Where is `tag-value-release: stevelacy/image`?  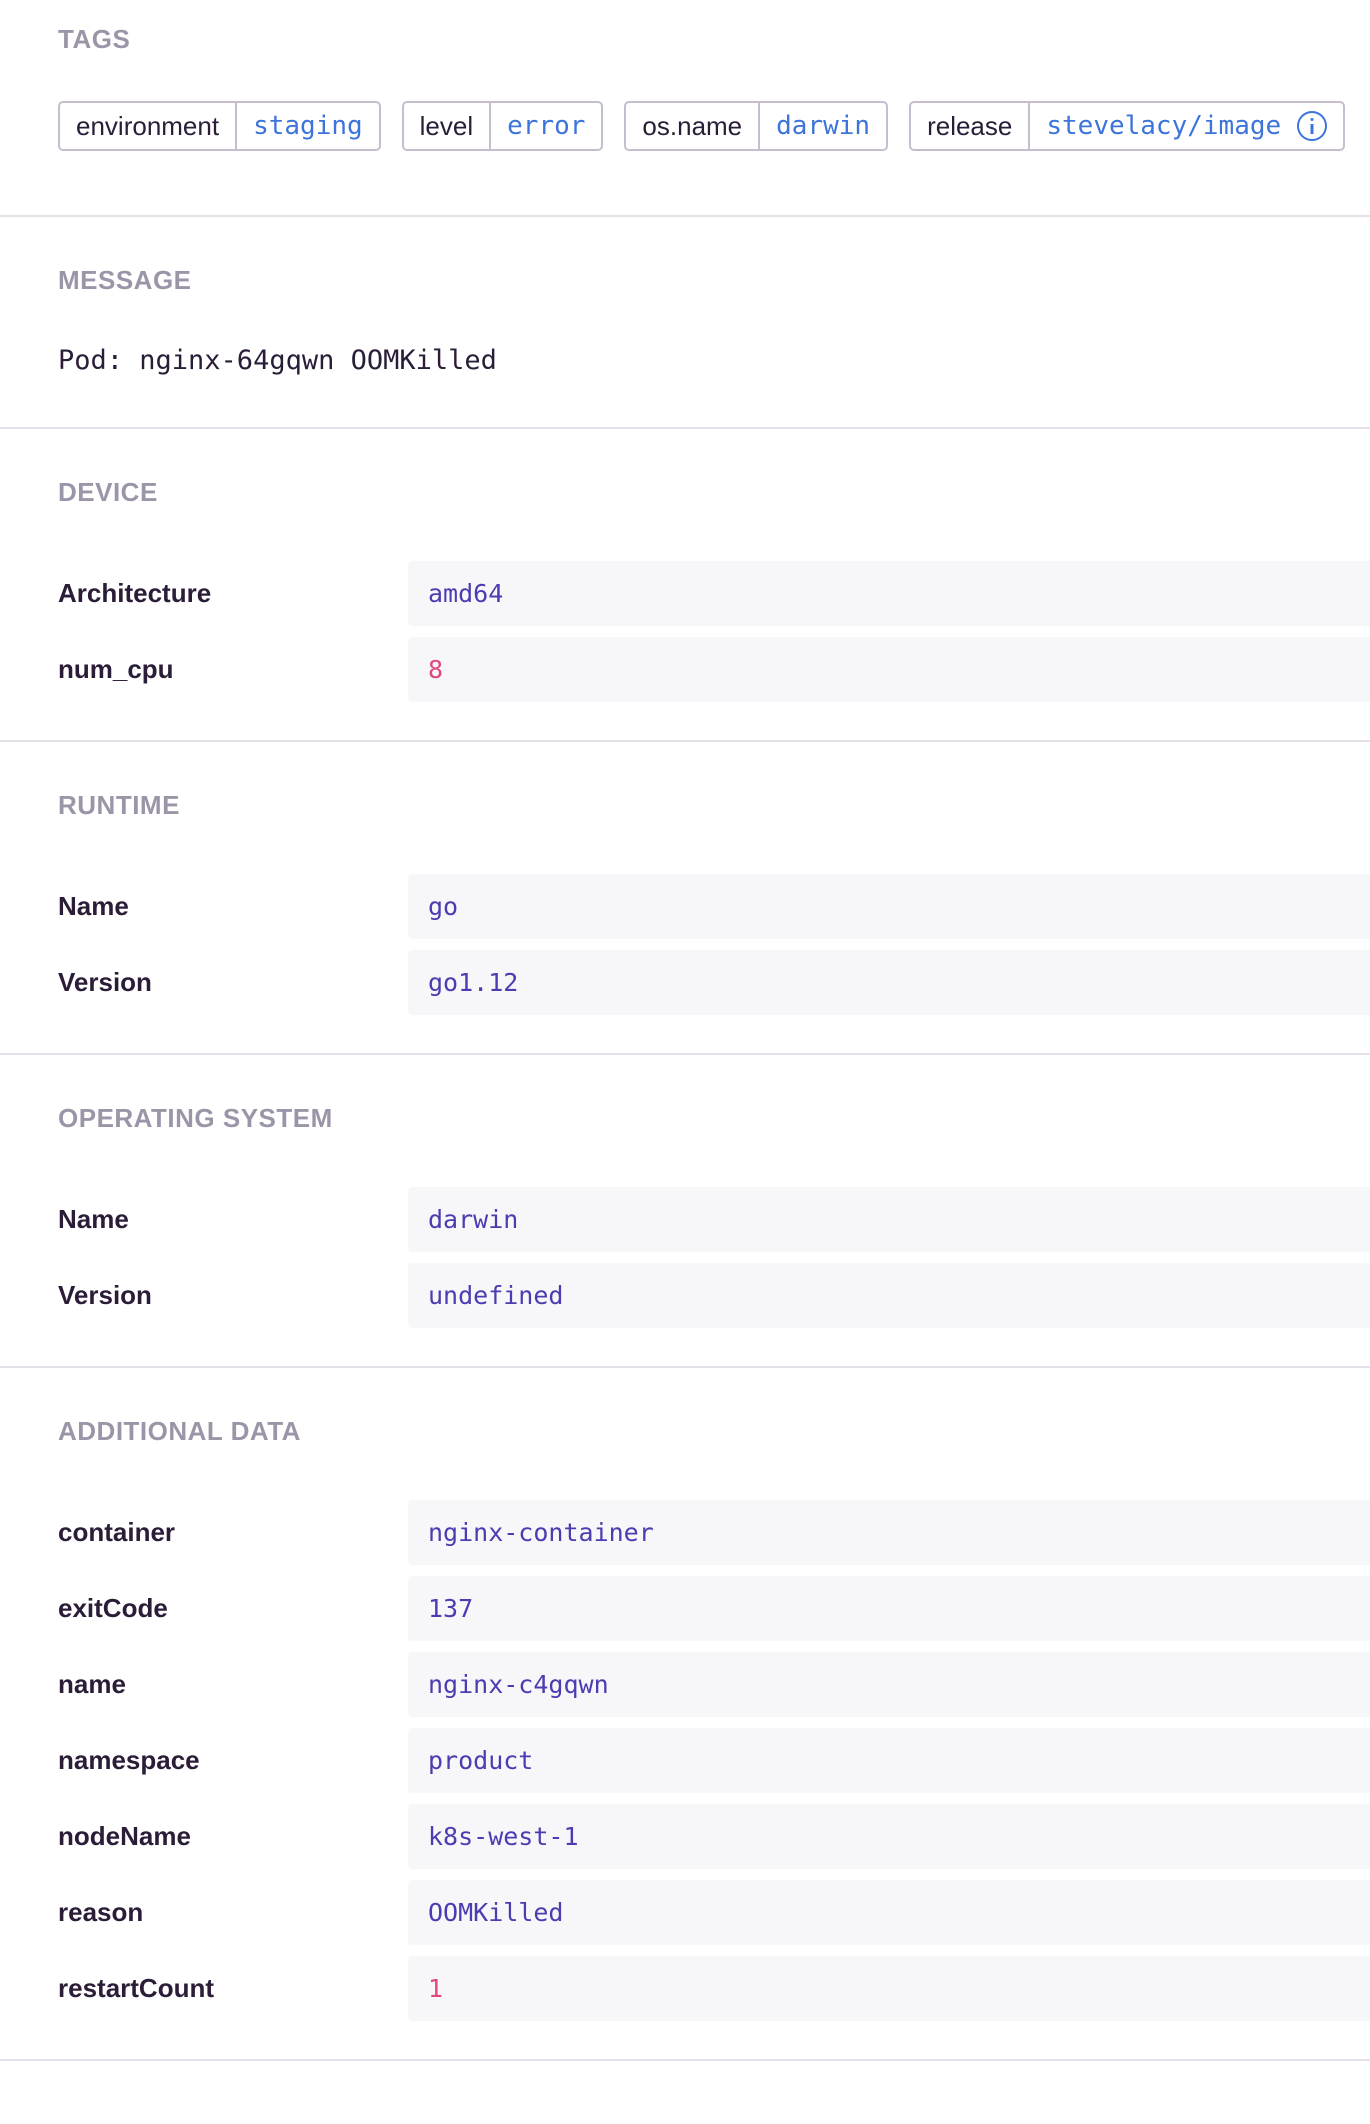
tag-value-release: stevelacy/image is located at coordinates (1186, 126).